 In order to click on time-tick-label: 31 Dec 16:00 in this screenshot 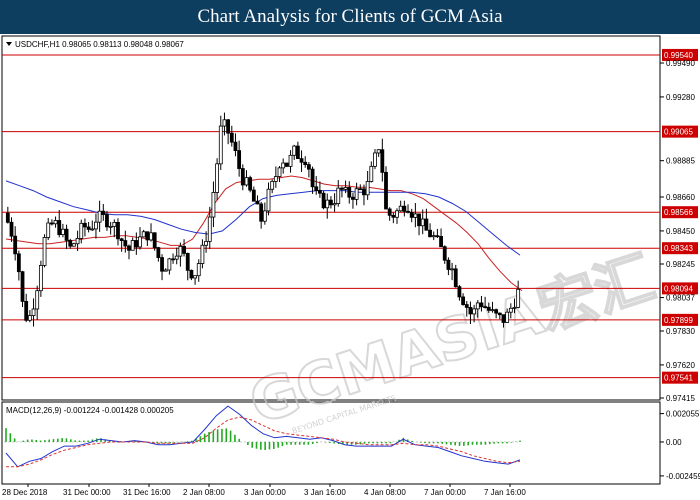, I will do `click(147, 492)`.